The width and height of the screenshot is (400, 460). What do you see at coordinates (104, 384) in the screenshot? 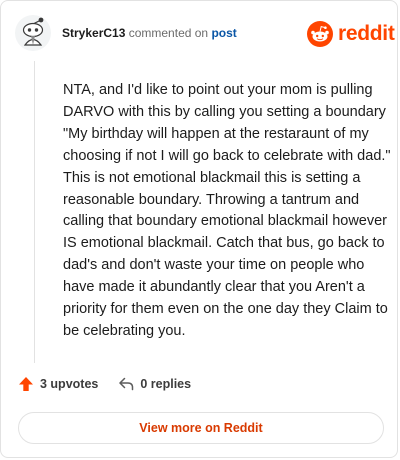
I see `comment-actions: 3 upvotes 0 replies` at bounding box center [104, 384].